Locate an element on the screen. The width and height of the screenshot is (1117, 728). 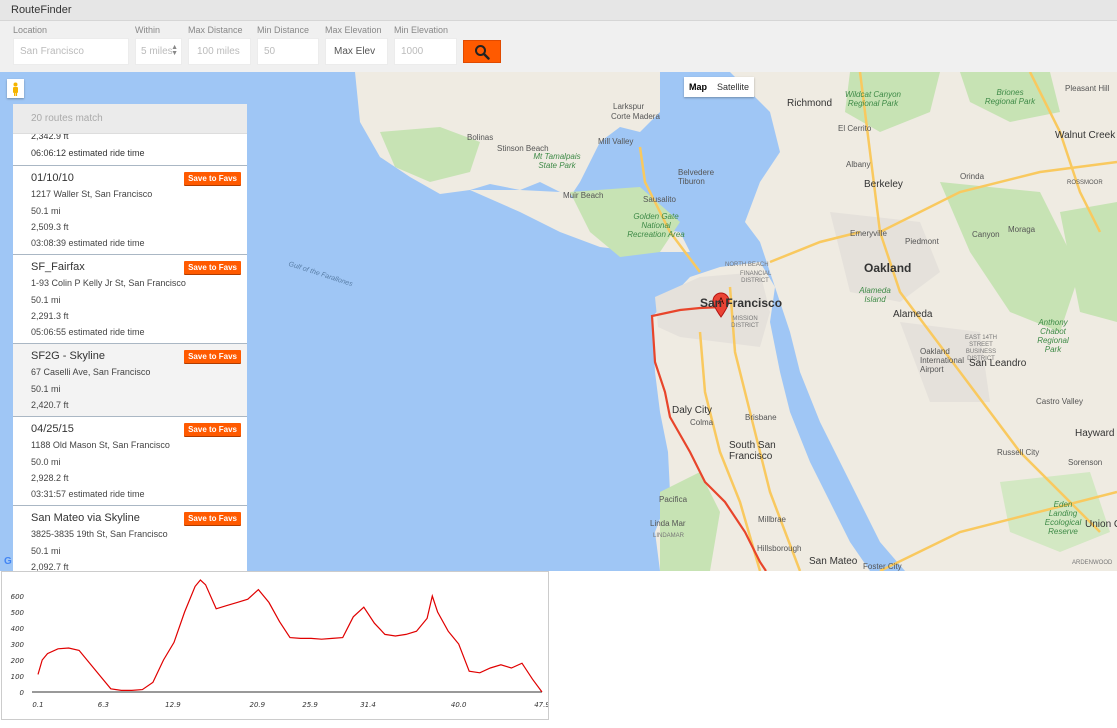
within-select: 5 miles ▲ ▼ is located at coordinates (158, 51).